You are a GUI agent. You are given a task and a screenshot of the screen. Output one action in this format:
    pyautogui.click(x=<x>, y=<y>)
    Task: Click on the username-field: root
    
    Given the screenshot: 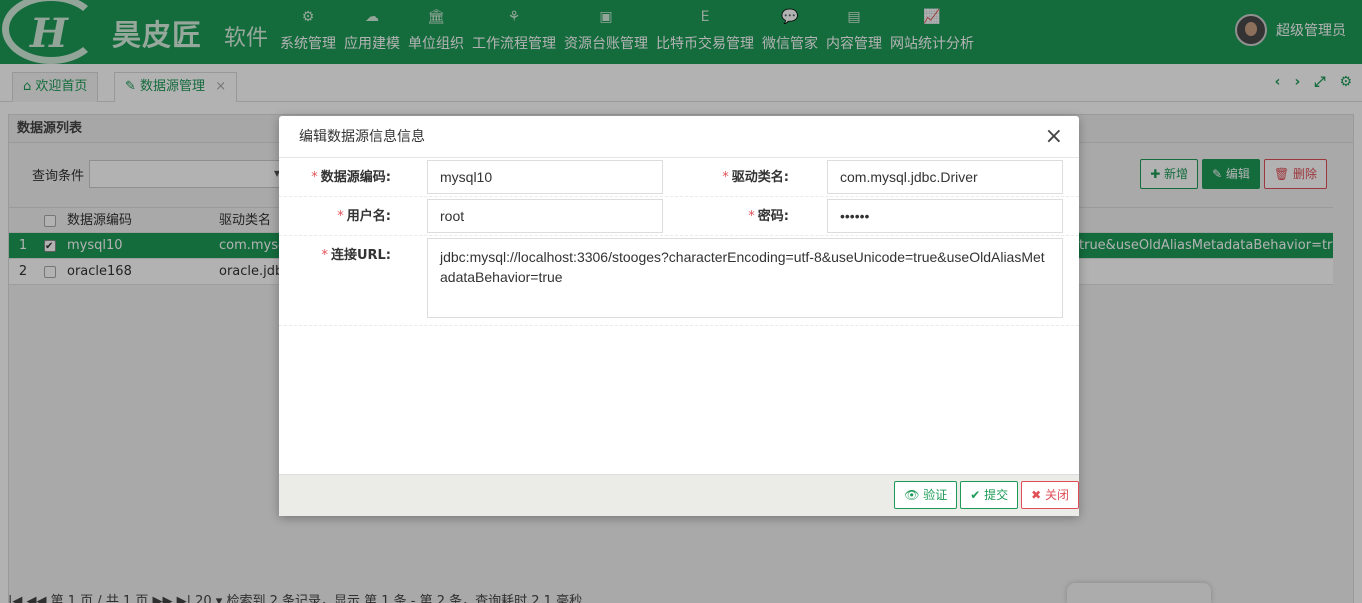 What is the action you would take?
    pyautogui.click(x=545, y=216)
    